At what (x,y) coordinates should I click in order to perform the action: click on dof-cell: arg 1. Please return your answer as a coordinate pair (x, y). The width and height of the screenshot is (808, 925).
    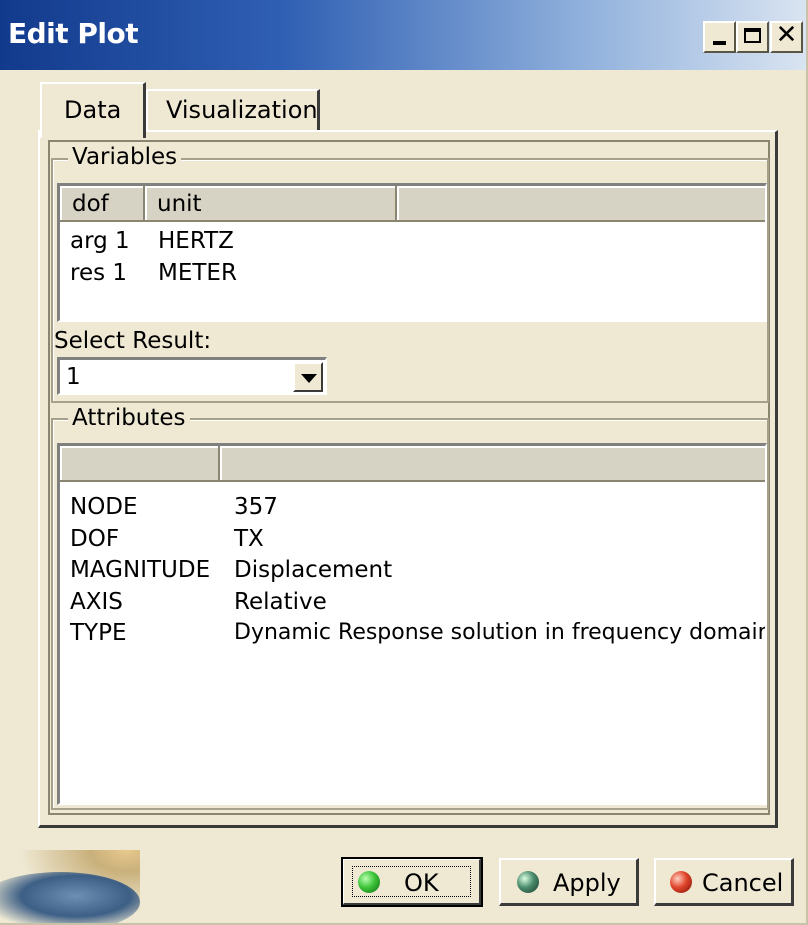
    Looking at the image, I should click on (100, 241).